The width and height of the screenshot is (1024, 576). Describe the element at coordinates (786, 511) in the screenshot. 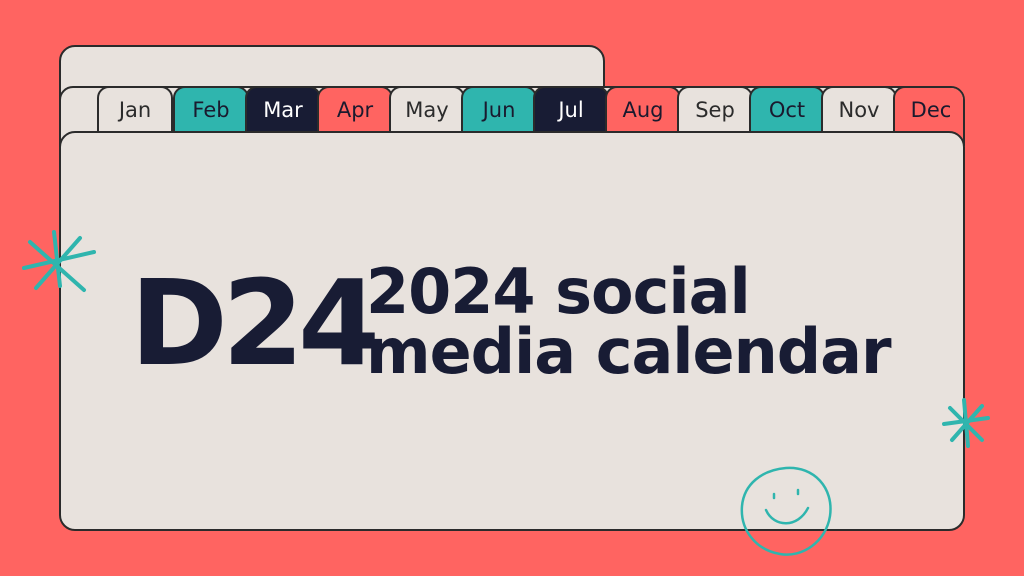

I see `smiley-icon` at that location.